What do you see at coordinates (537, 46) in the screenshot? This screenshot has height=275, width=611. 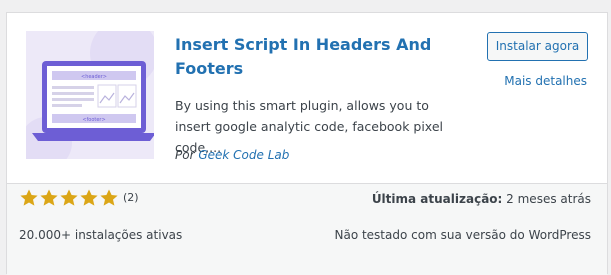 I see `install-now-button: Instalar agora` at bounding box center [537, 46].